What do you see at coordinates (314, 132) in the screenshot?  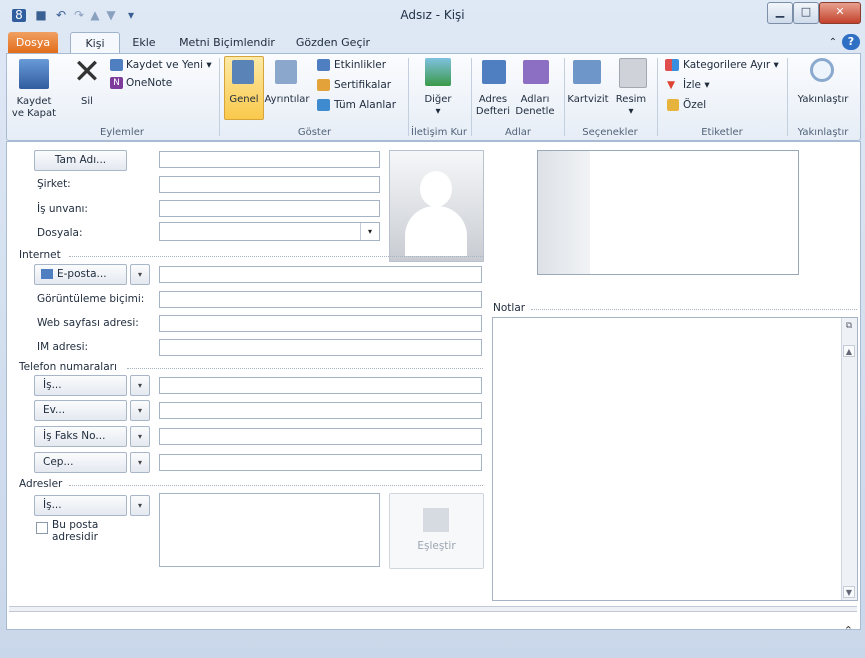 I see `group-show-label: Göster` at bounding box center [314, 132].